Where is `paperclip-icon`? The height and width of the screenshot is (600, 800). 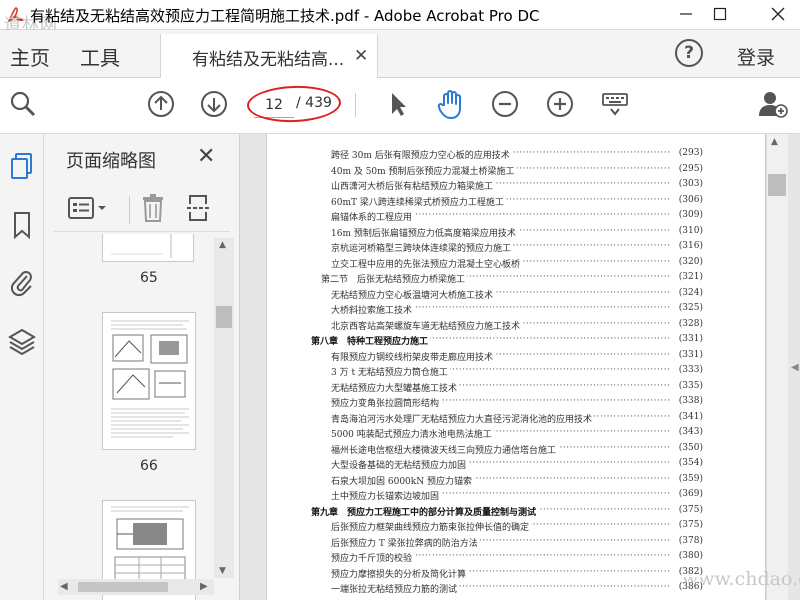
paperclip-icon is located at coordinates (22, 284).